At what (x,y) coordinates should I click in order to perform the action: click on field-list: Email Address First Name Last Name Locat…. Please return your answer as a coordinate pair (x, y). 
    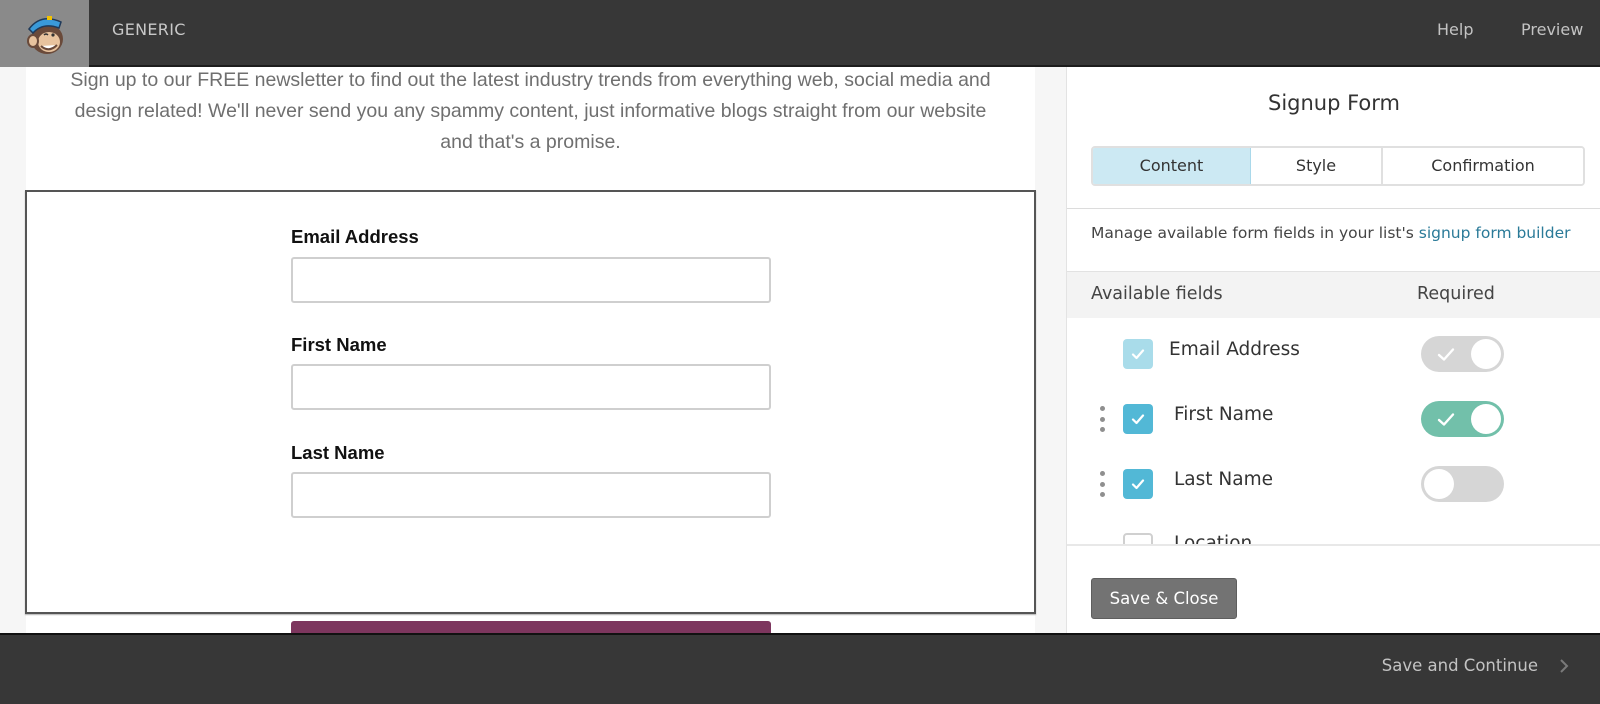
    Looking at the image, I should click on (1333, 431).